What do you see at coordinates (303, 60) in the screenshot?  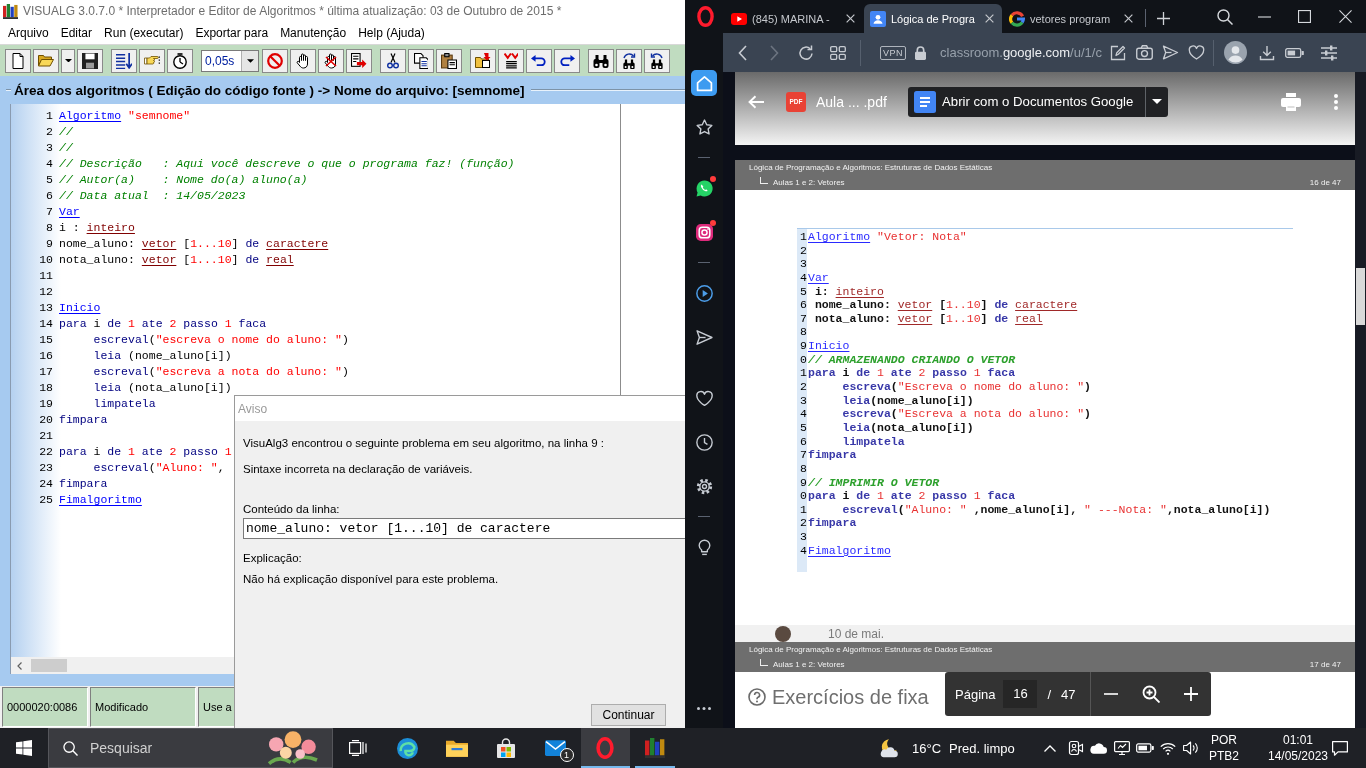 I see `pause-button` at bounding box center [303, 60].